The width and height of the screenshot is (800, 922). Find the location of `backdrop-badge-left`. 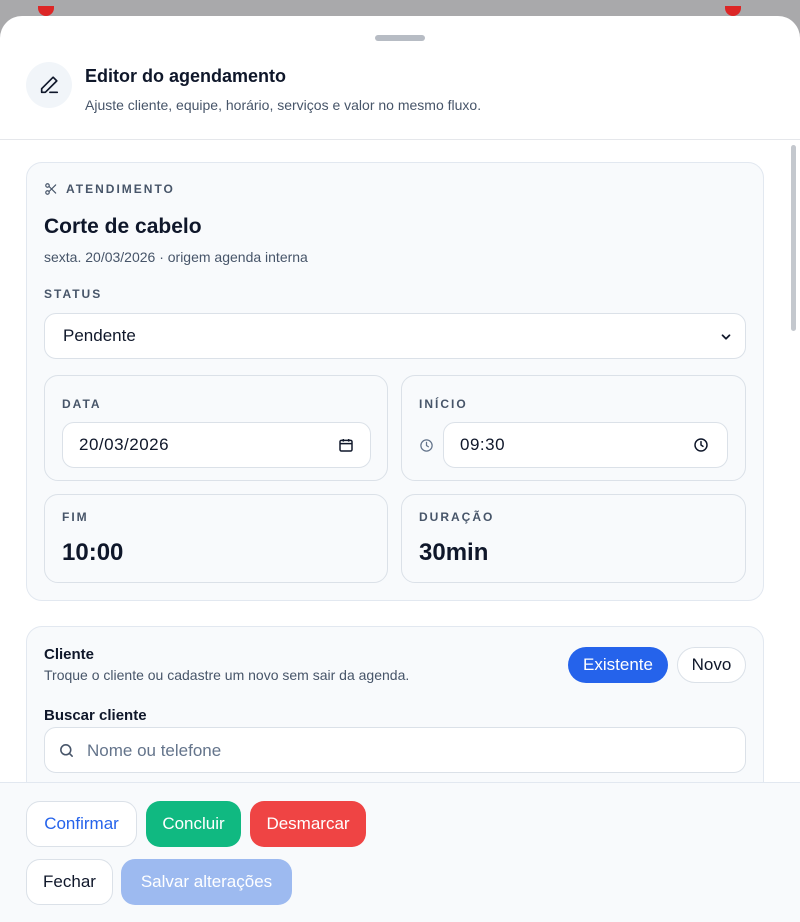

backdrop-badge-left is located at coordinates (46, 11).